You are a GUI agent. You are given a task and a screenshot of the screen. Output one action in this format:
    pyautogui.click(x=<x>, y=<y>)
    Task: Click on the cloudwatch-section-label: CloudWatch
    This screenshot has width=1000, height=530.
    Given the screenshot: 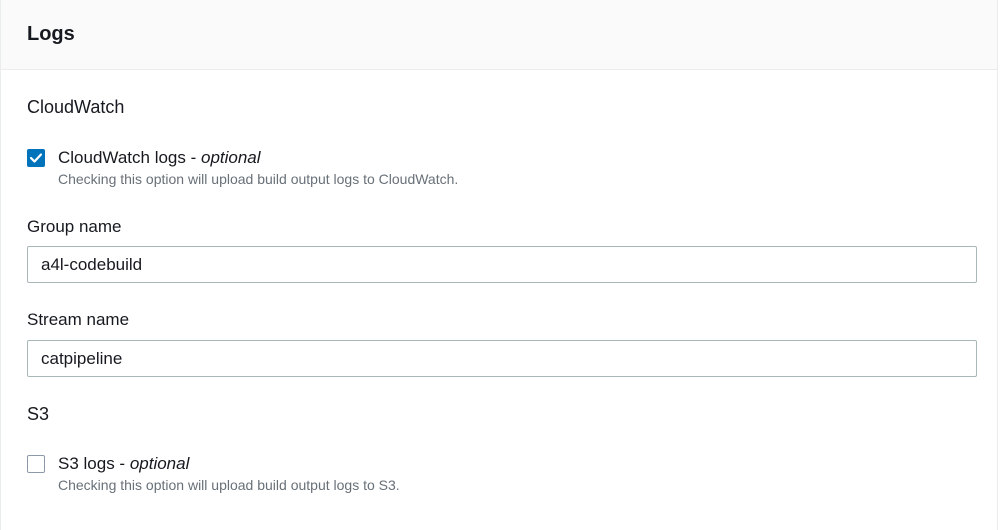 What is the action you would take?
    pyautogui.click(x=76, y=107)
    